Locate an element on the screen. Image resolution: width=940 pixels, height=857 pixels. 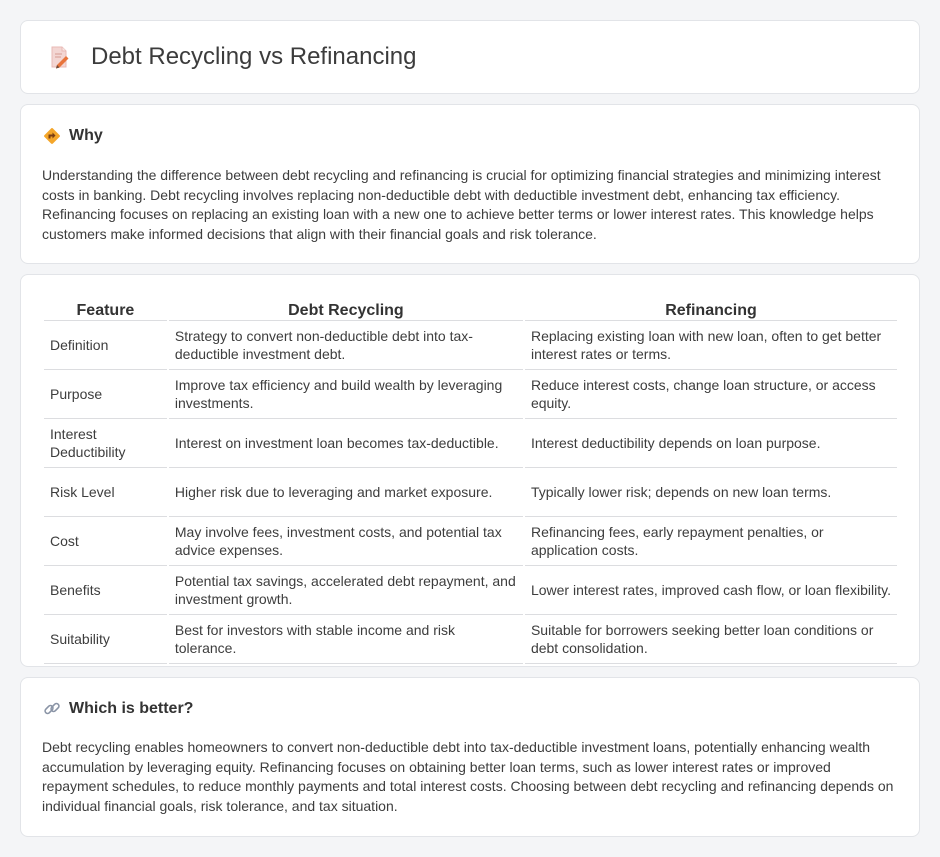
table-header-row: Feature Debt Recycling Refinancing is located at coordinates (470, 309).